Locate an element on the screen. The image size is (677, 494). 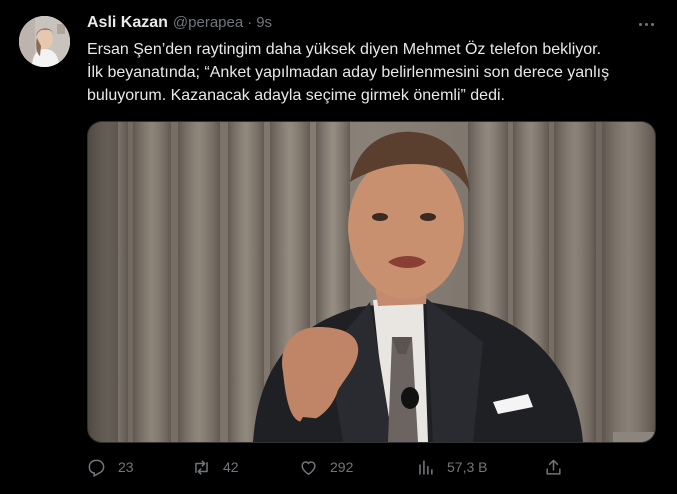
repost-icon is located at coordinates (201, 467).